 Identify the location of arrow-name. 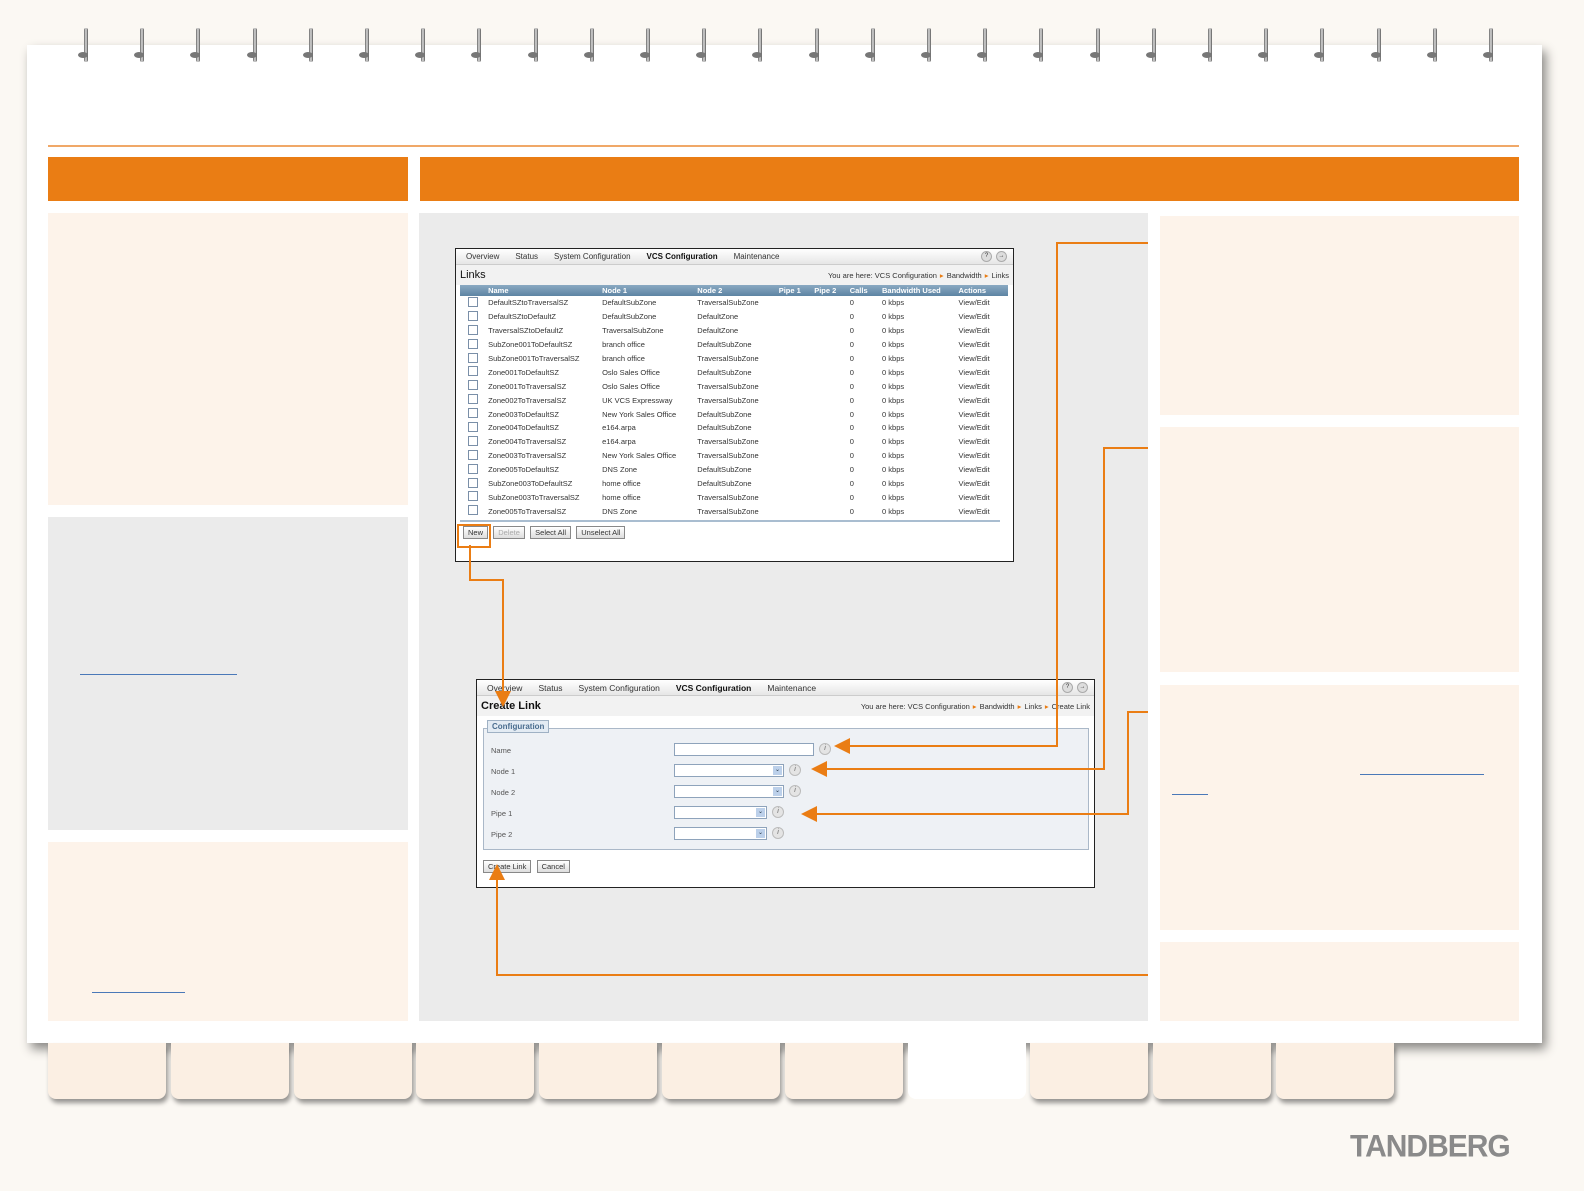
(991, 498).